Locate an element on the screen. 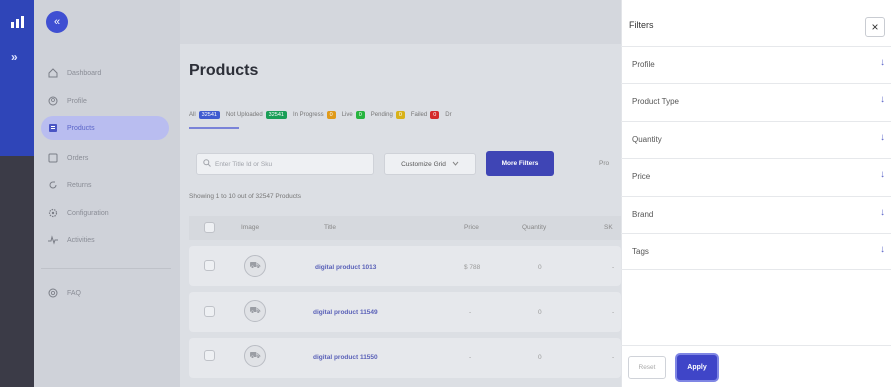 The image size is (891, 387). column-header-image: Image is located at coordinates (250, 227).